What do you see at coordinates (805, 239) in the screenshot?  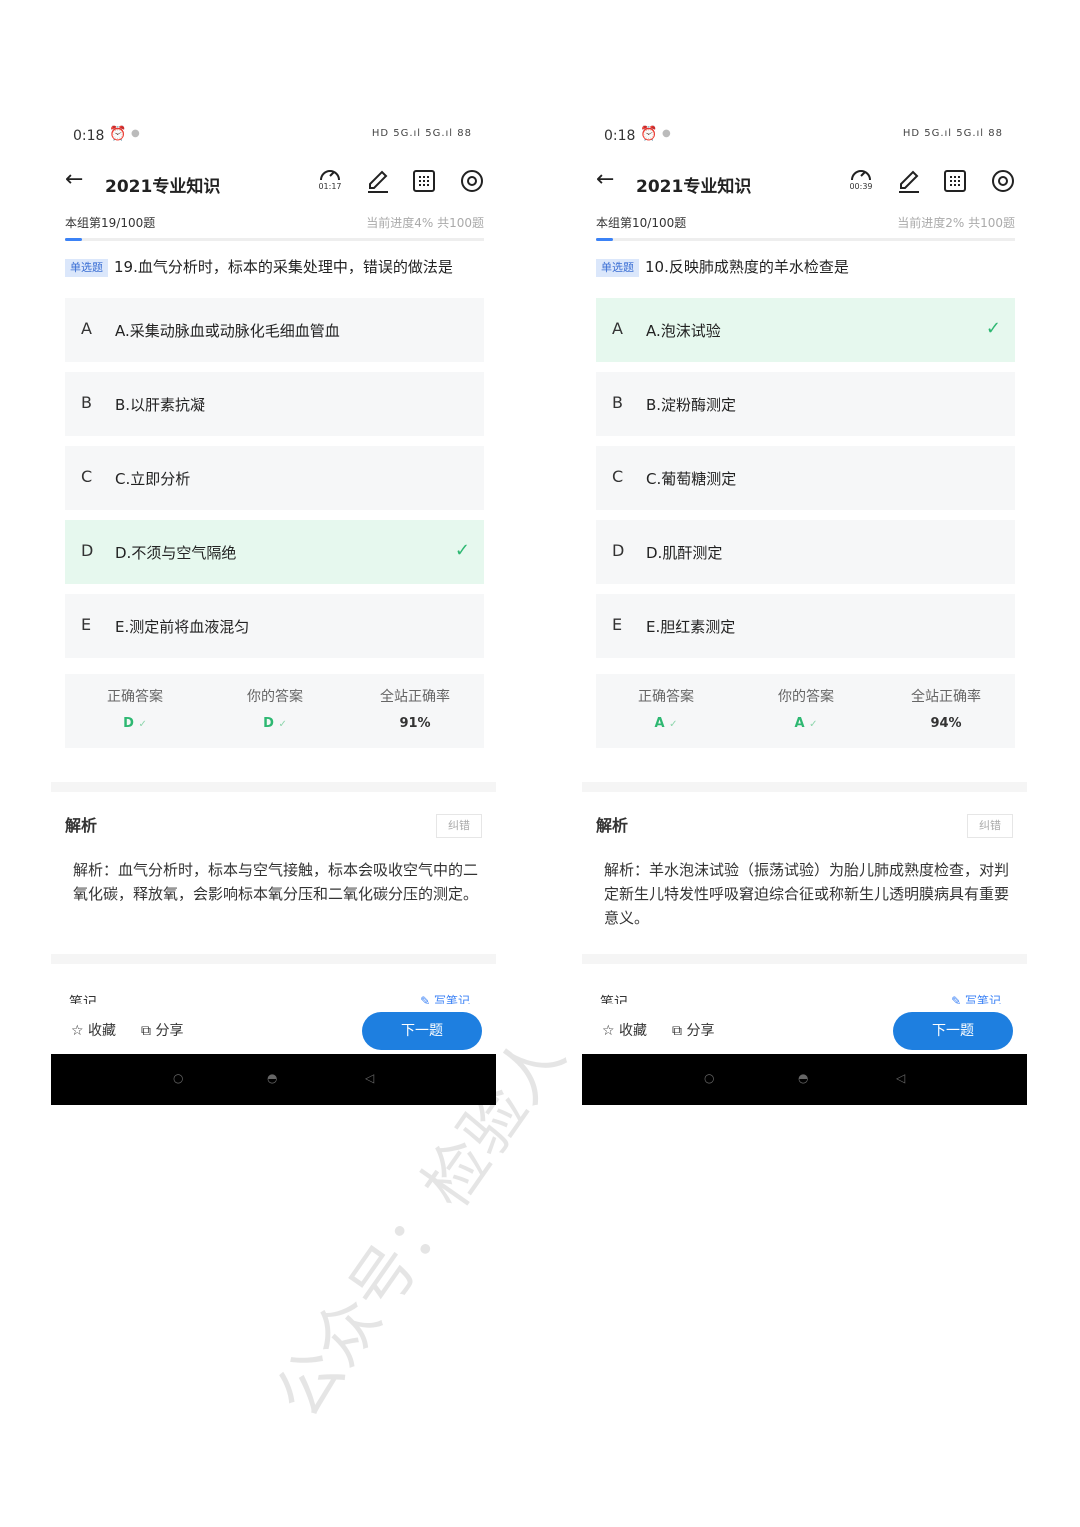 I see `progress-bar` at bounding box center [805, 239].